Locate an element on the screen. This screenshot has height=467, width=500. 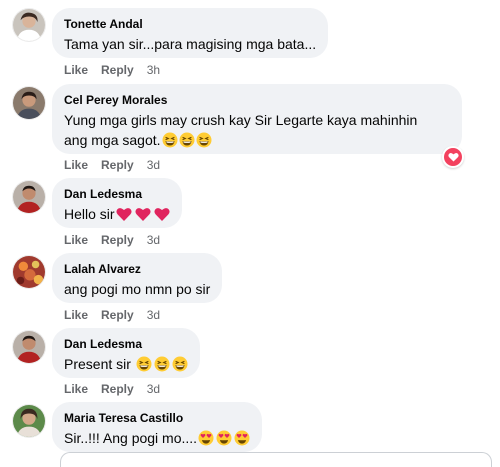
comment-text: ang mga sagot. is located at coordinates (257, 140).